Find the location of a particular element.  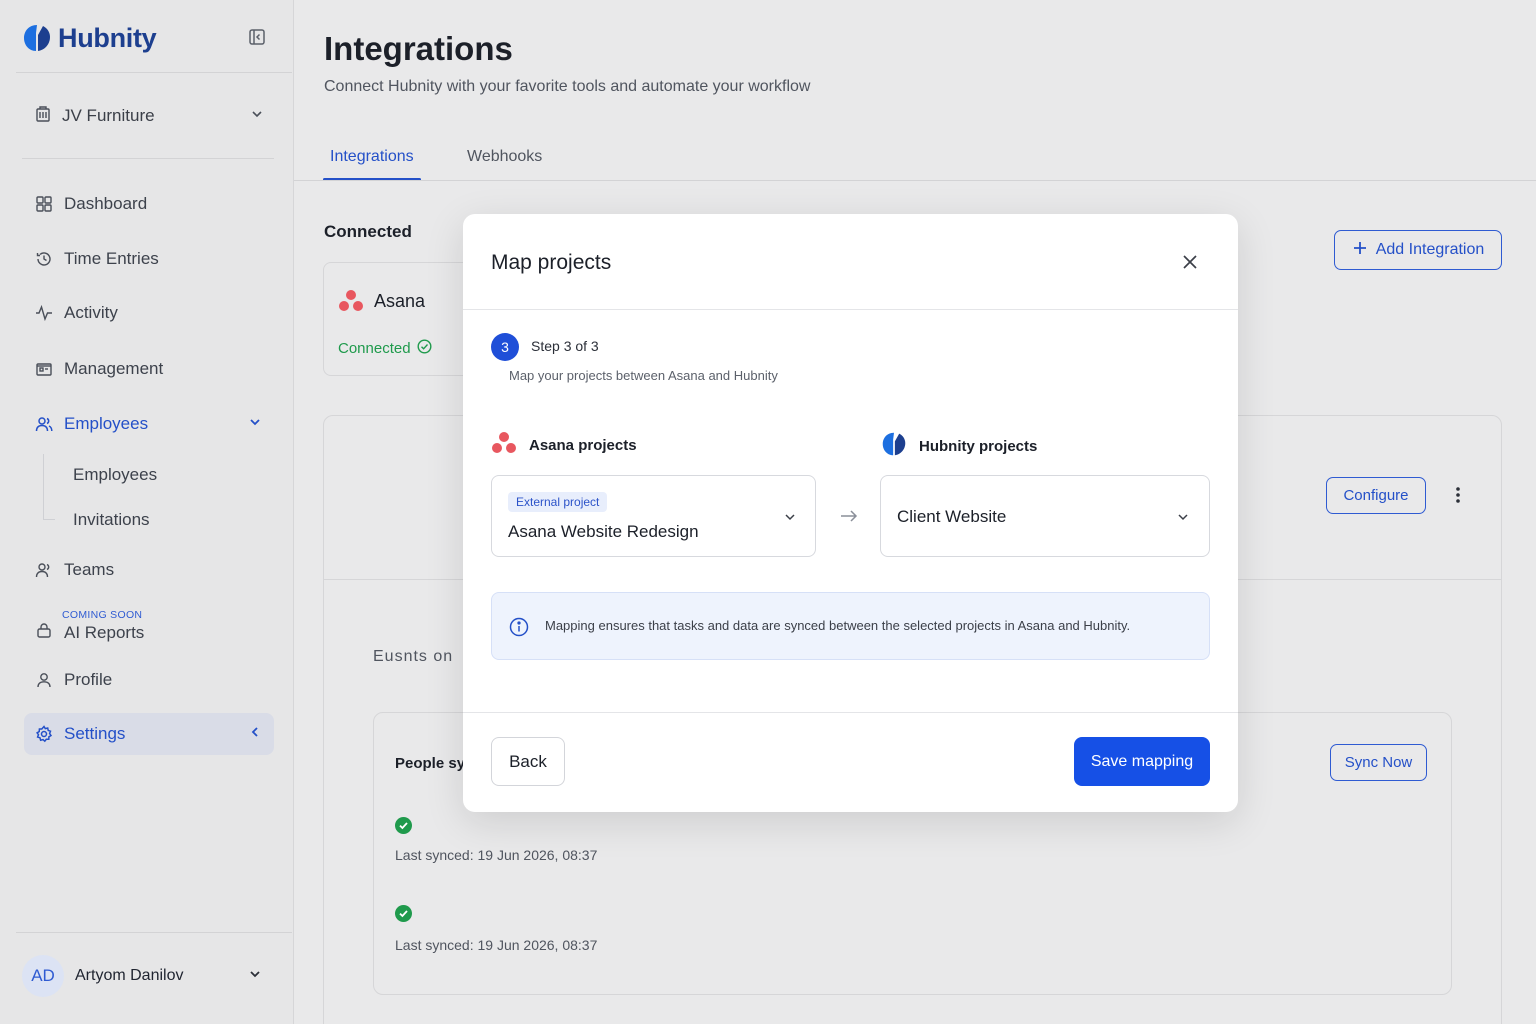

sidebar-item-teams: Teams is located at coordinates (149, 570).